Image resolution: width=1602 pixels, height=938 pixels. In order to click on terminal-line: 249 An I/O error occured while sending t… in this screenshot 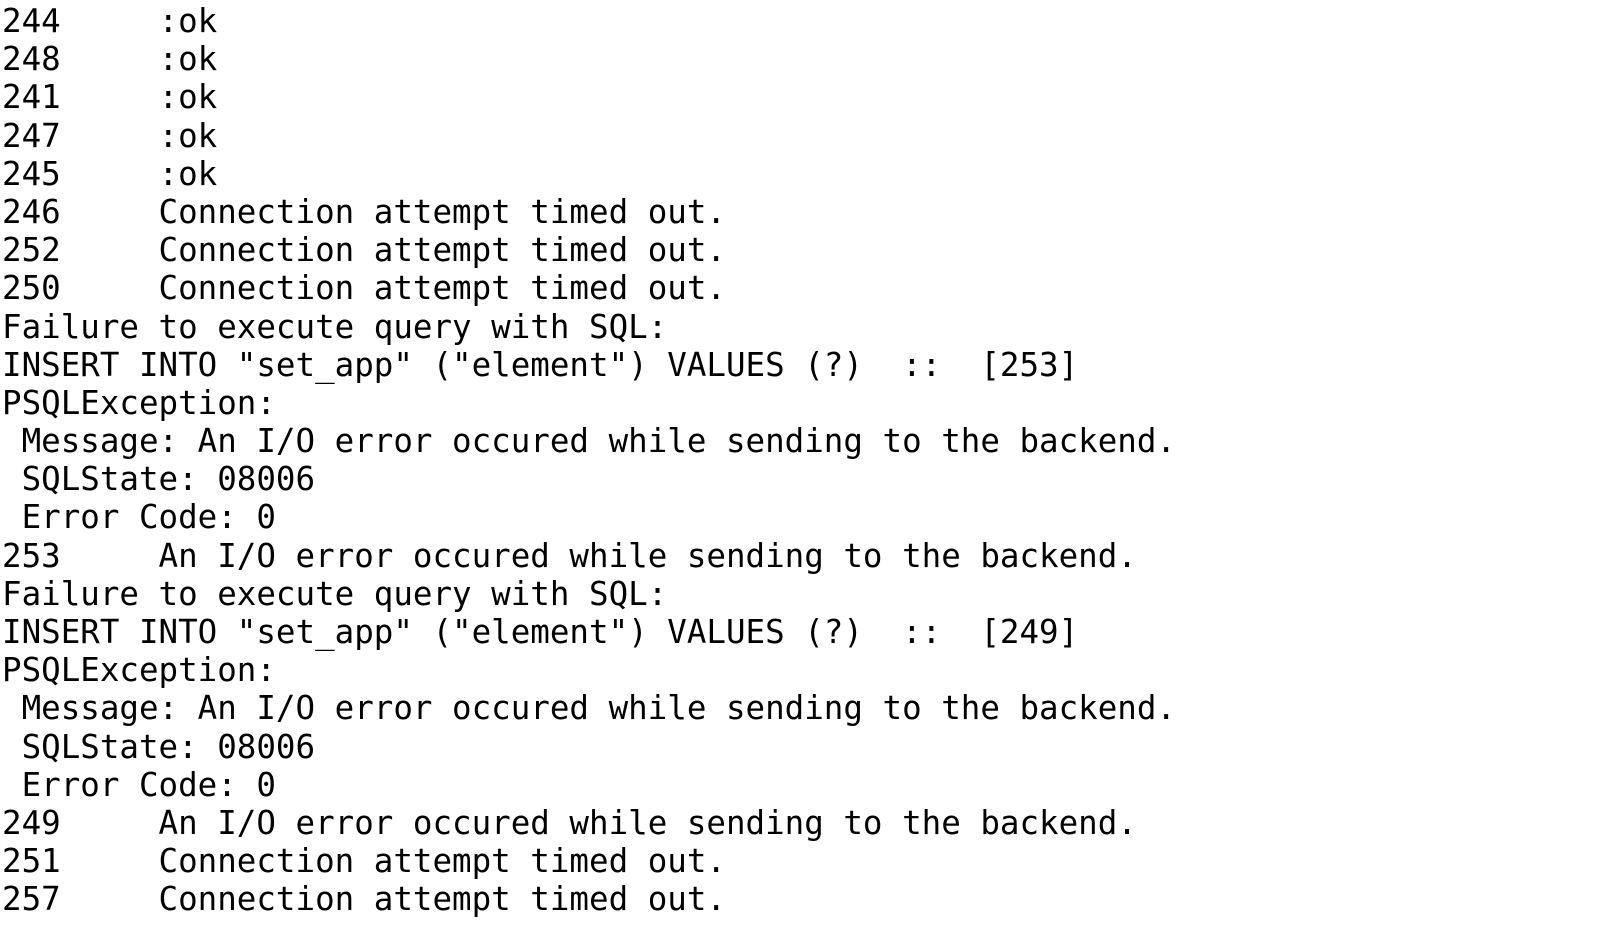, I will do `click(569, 822)`.